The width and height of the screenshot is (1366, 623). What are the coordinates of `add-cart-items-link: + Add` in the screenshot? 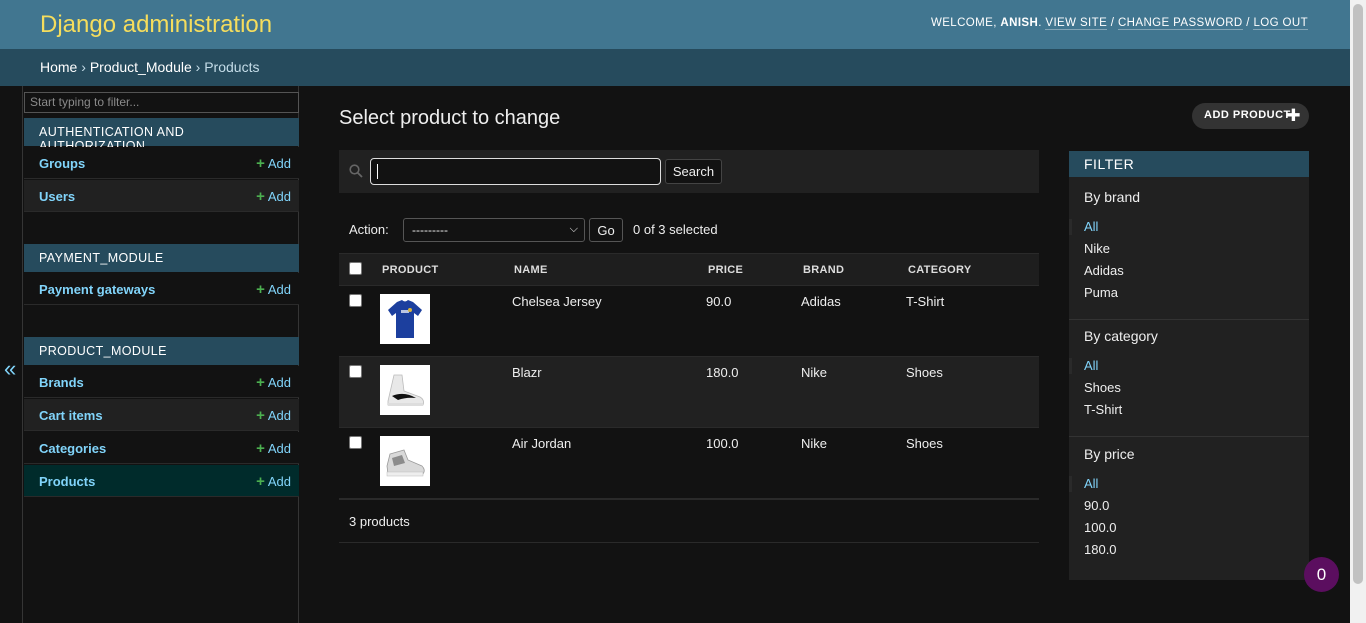 It's located at (273, 415).